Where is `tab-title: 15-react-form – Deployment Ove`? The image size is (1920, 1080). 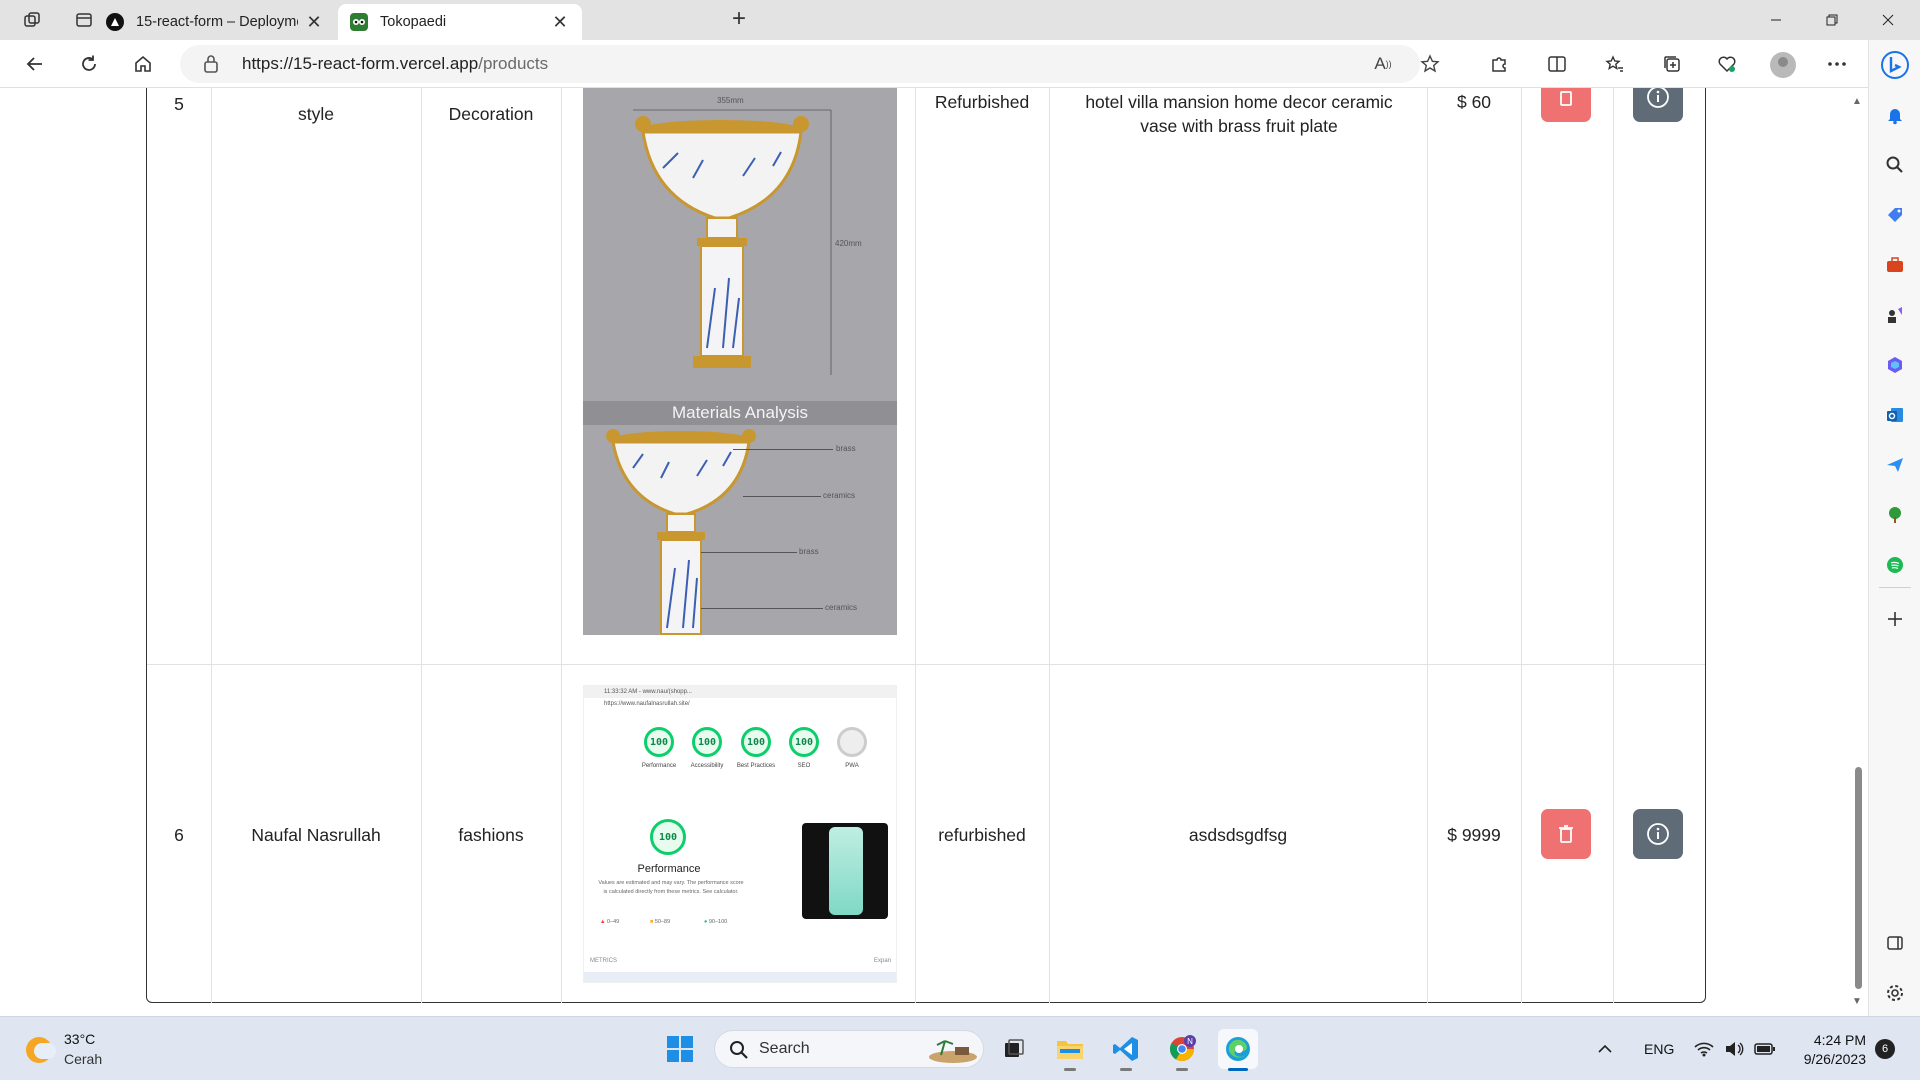 tab-title: 15-react-form – Deployment Ove is located at coordinates (217, 22).